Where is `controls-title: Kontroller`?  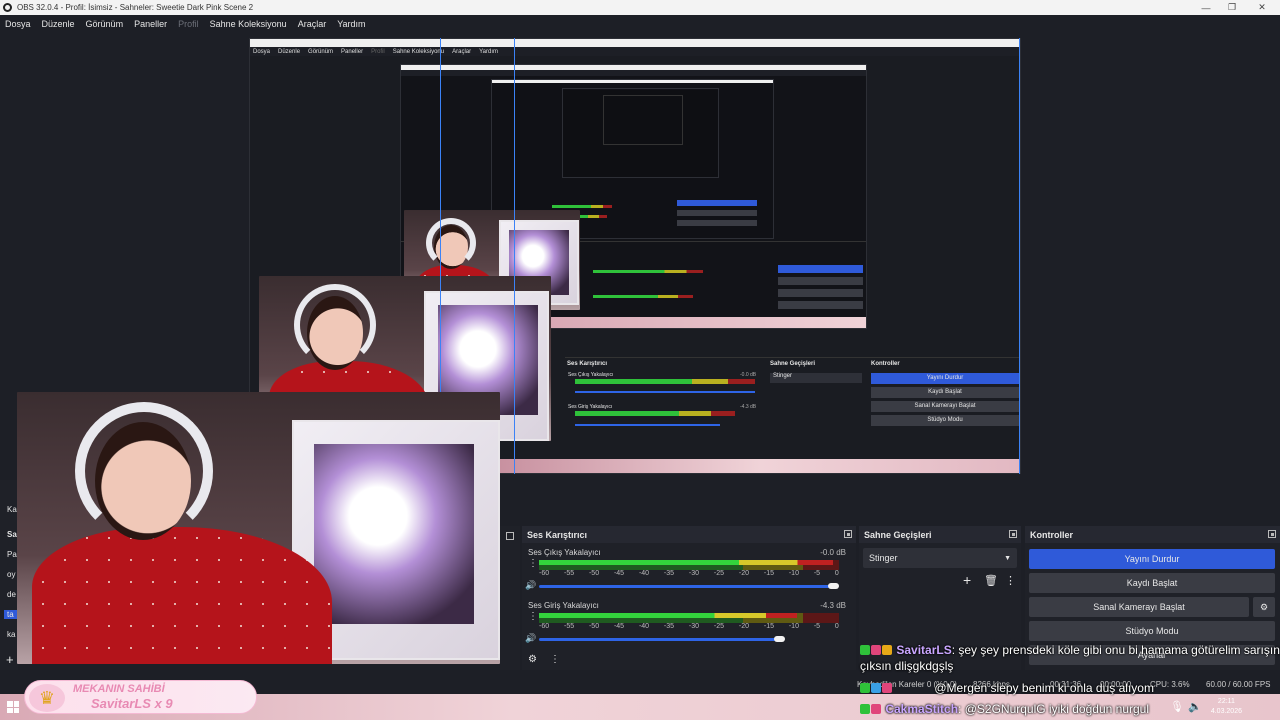 controls-title: Kontroller is located at coordinates (1052, 534).